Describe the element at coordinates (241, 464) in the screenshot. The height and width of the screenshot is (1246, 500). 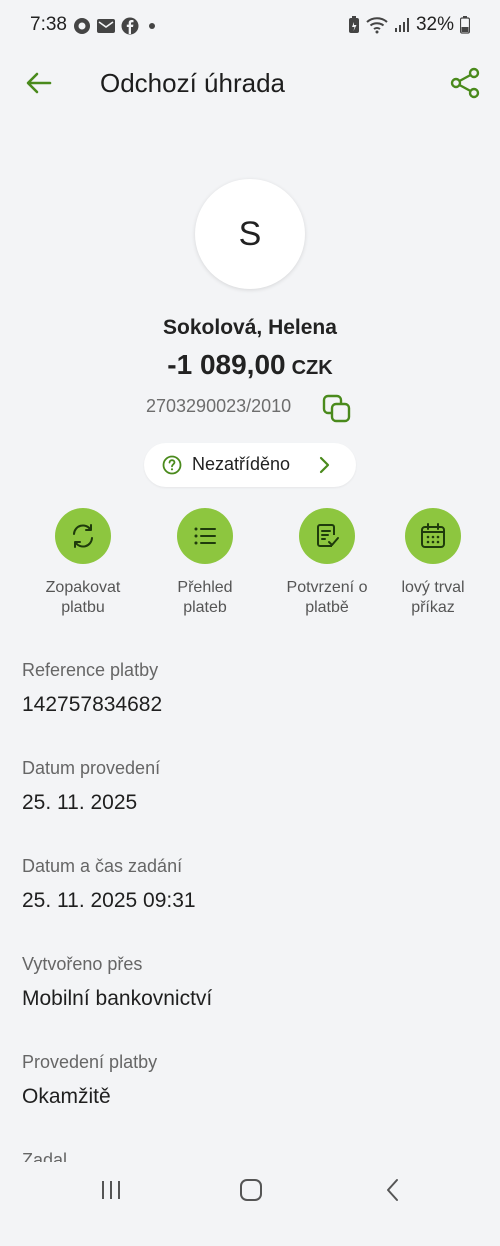
I see `category-label: Nezatříděno` at that location.